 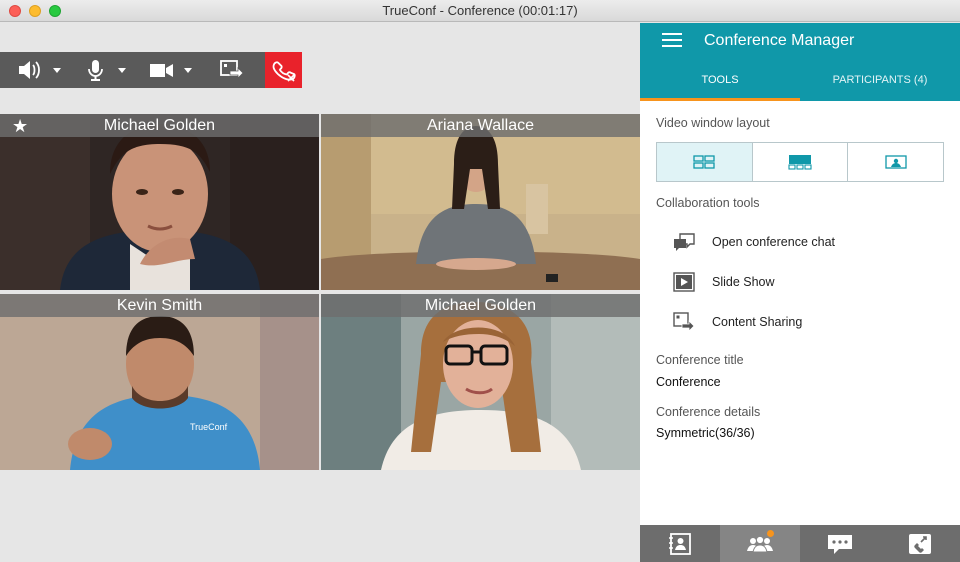 What do you see at coordinates (708, 203) in the screenshot?
I see `collaboration-tools-label: Collaboration tools` at bounding box center [708, 203].